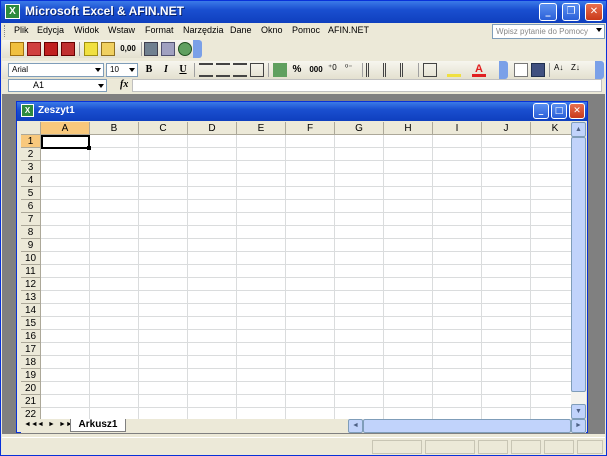 The width and height of the screenshot is (607, 456). Describe the element at coordinates (297, 70) in the screenshot. I see `percent-button: %` at that location.